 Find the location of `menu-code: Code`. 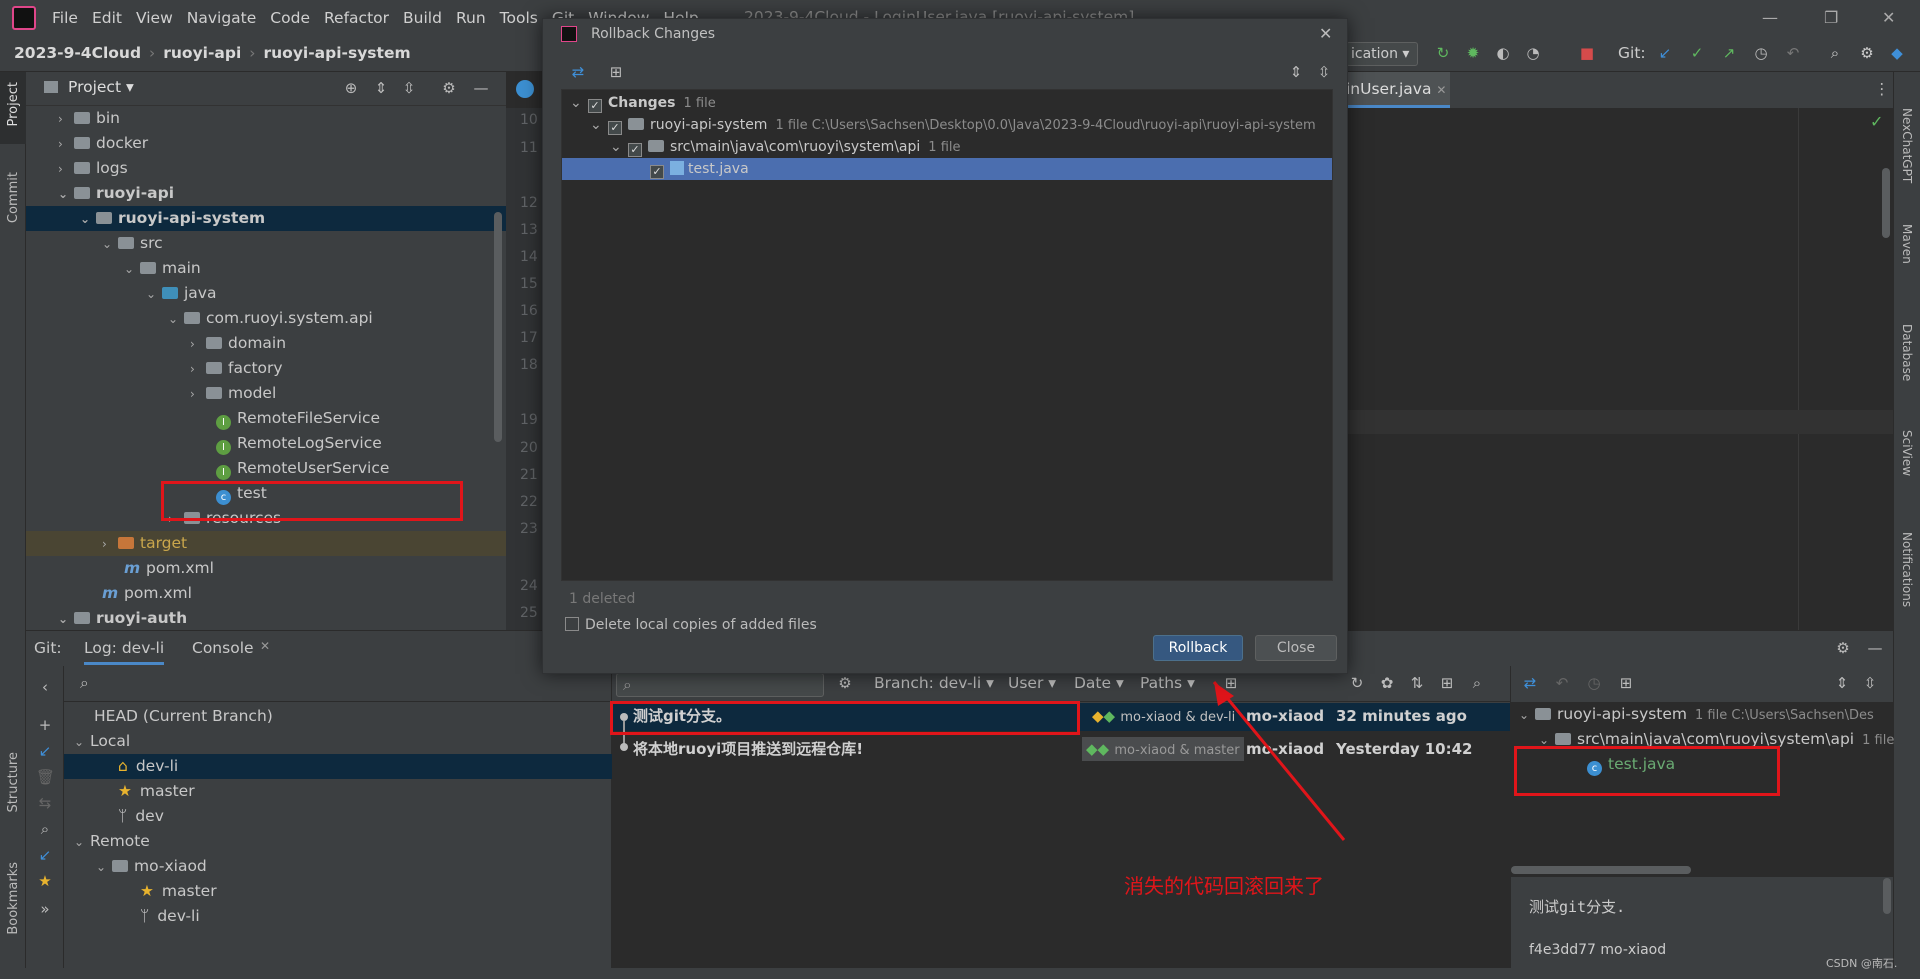

menu-code: Code is located at coordinates (290, 18).